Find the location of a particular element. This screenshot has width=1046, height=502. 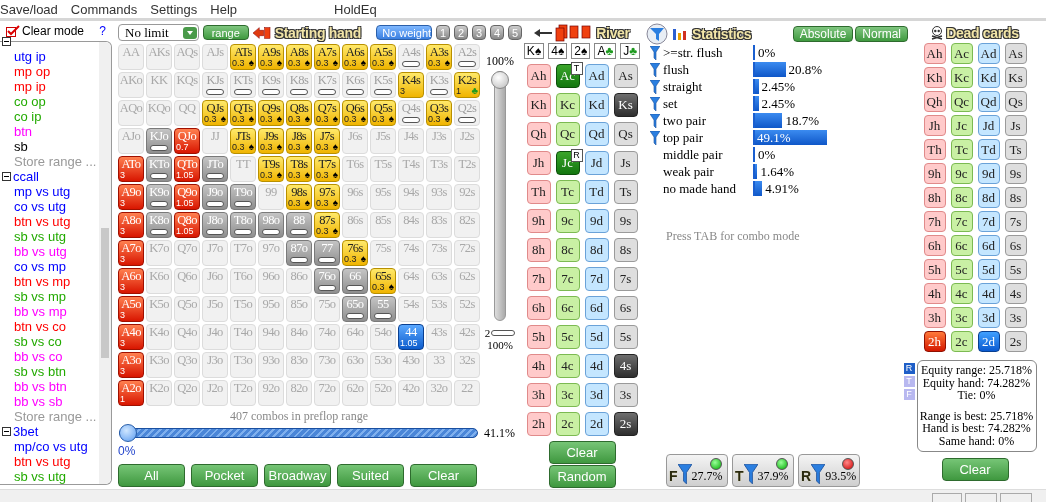

card-button: 8s is located at coordinates (1015, 197).